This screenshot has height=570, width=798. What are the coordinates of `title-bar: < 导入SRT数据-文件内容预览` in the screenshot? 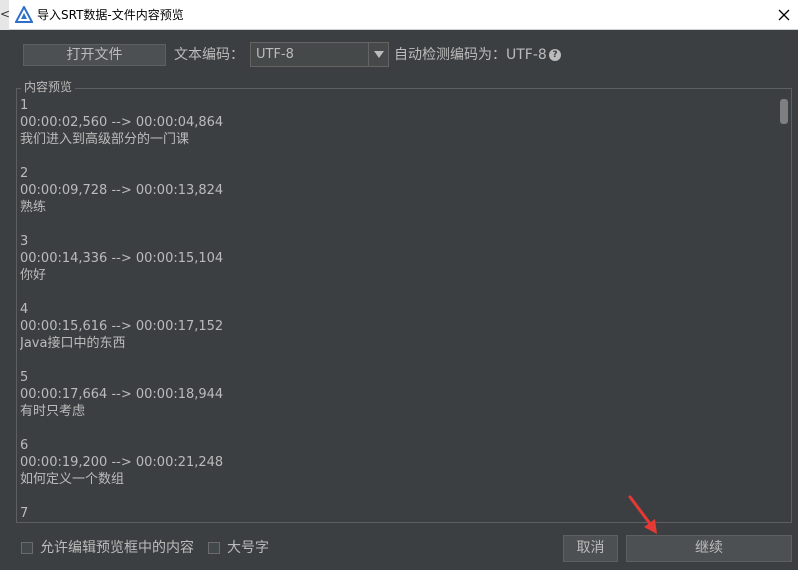 It's located at (399, 15).